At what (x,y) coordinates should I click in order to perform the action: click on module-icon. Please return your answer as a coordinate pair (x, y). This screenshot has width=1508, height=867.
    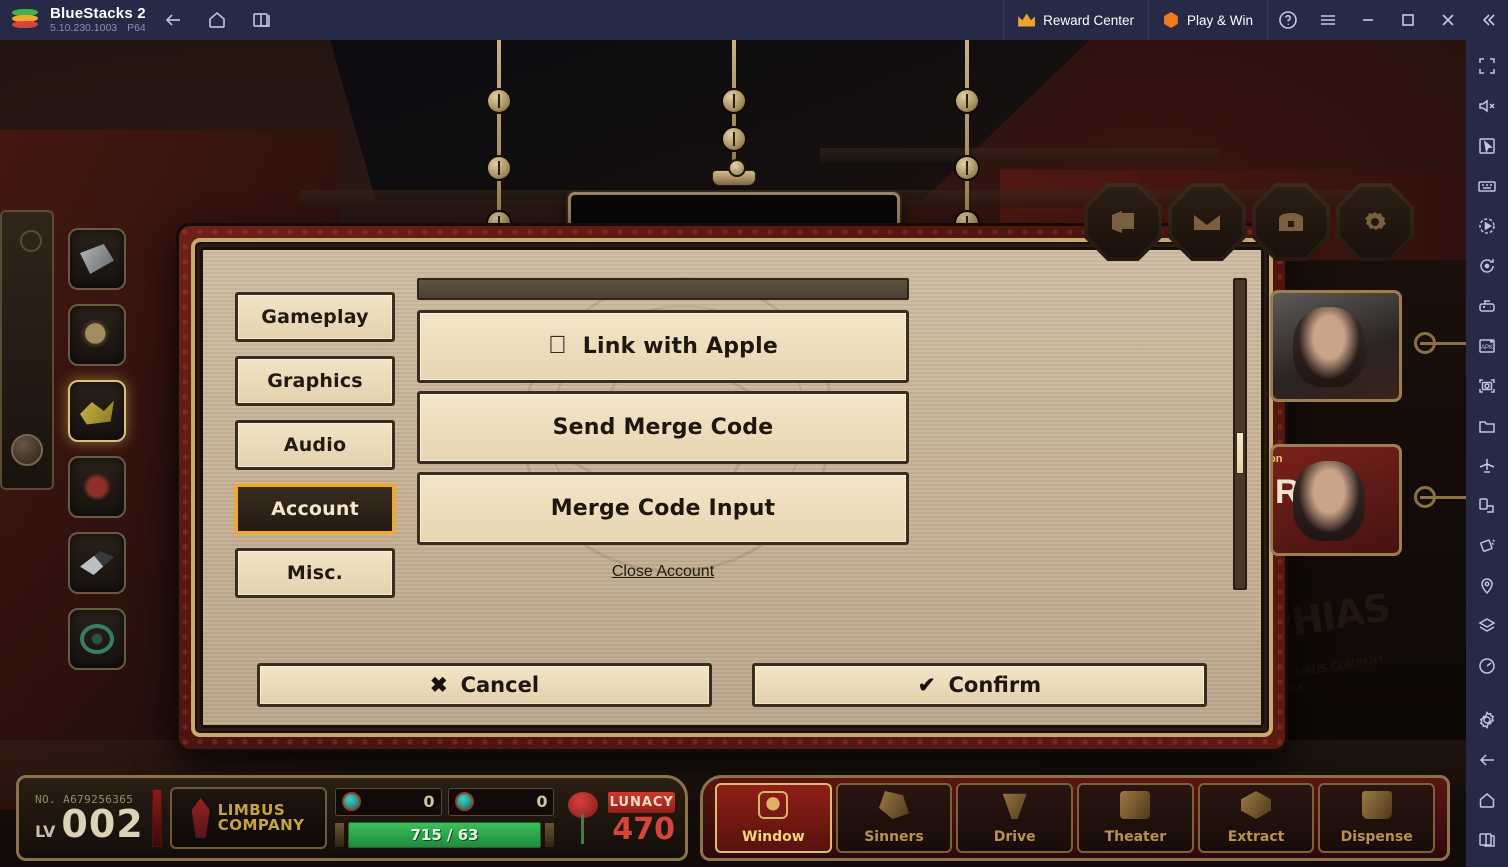
    Looking at the image, I should click on (464, 801).